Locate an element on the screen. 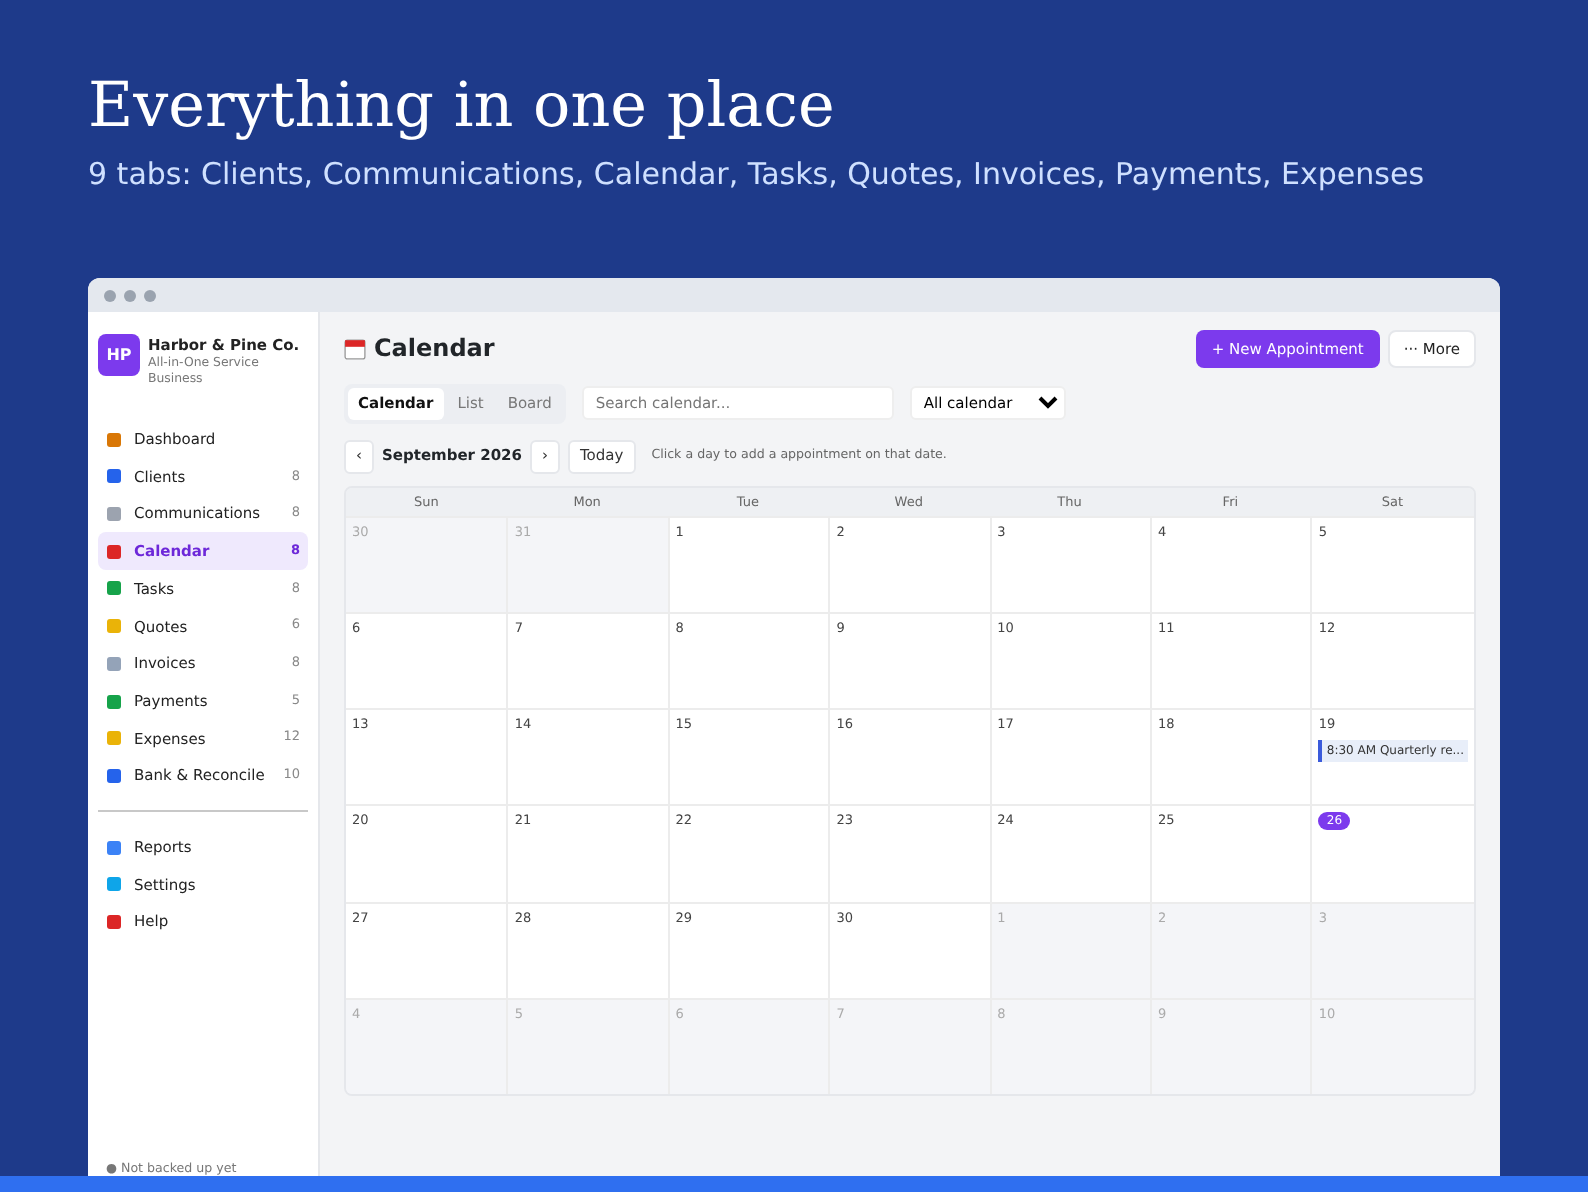 This screenshot has width=1588, height=1192. page-title: Calendar is located at coordinates (434, 349).